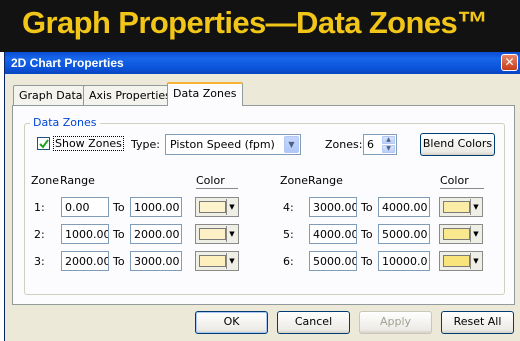 This screenshot has height=341, width=520. Describe the element at coordinates (404, 234) in the screenshot. I see `zone-5-to-input: 5000.00` at that location.